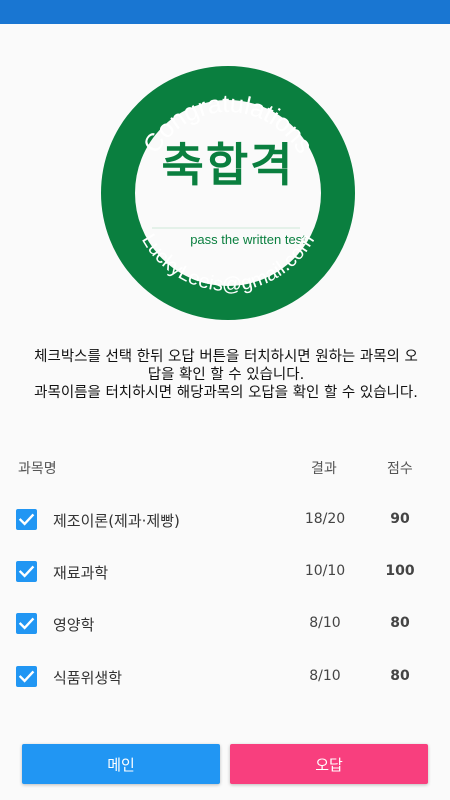 The height and width of the screenshot is (800, 450). What do you see at coordinates (329, 764) in the screenshot?
I see `wrong-answers-button: 오답` at bounding box center [329, 764].